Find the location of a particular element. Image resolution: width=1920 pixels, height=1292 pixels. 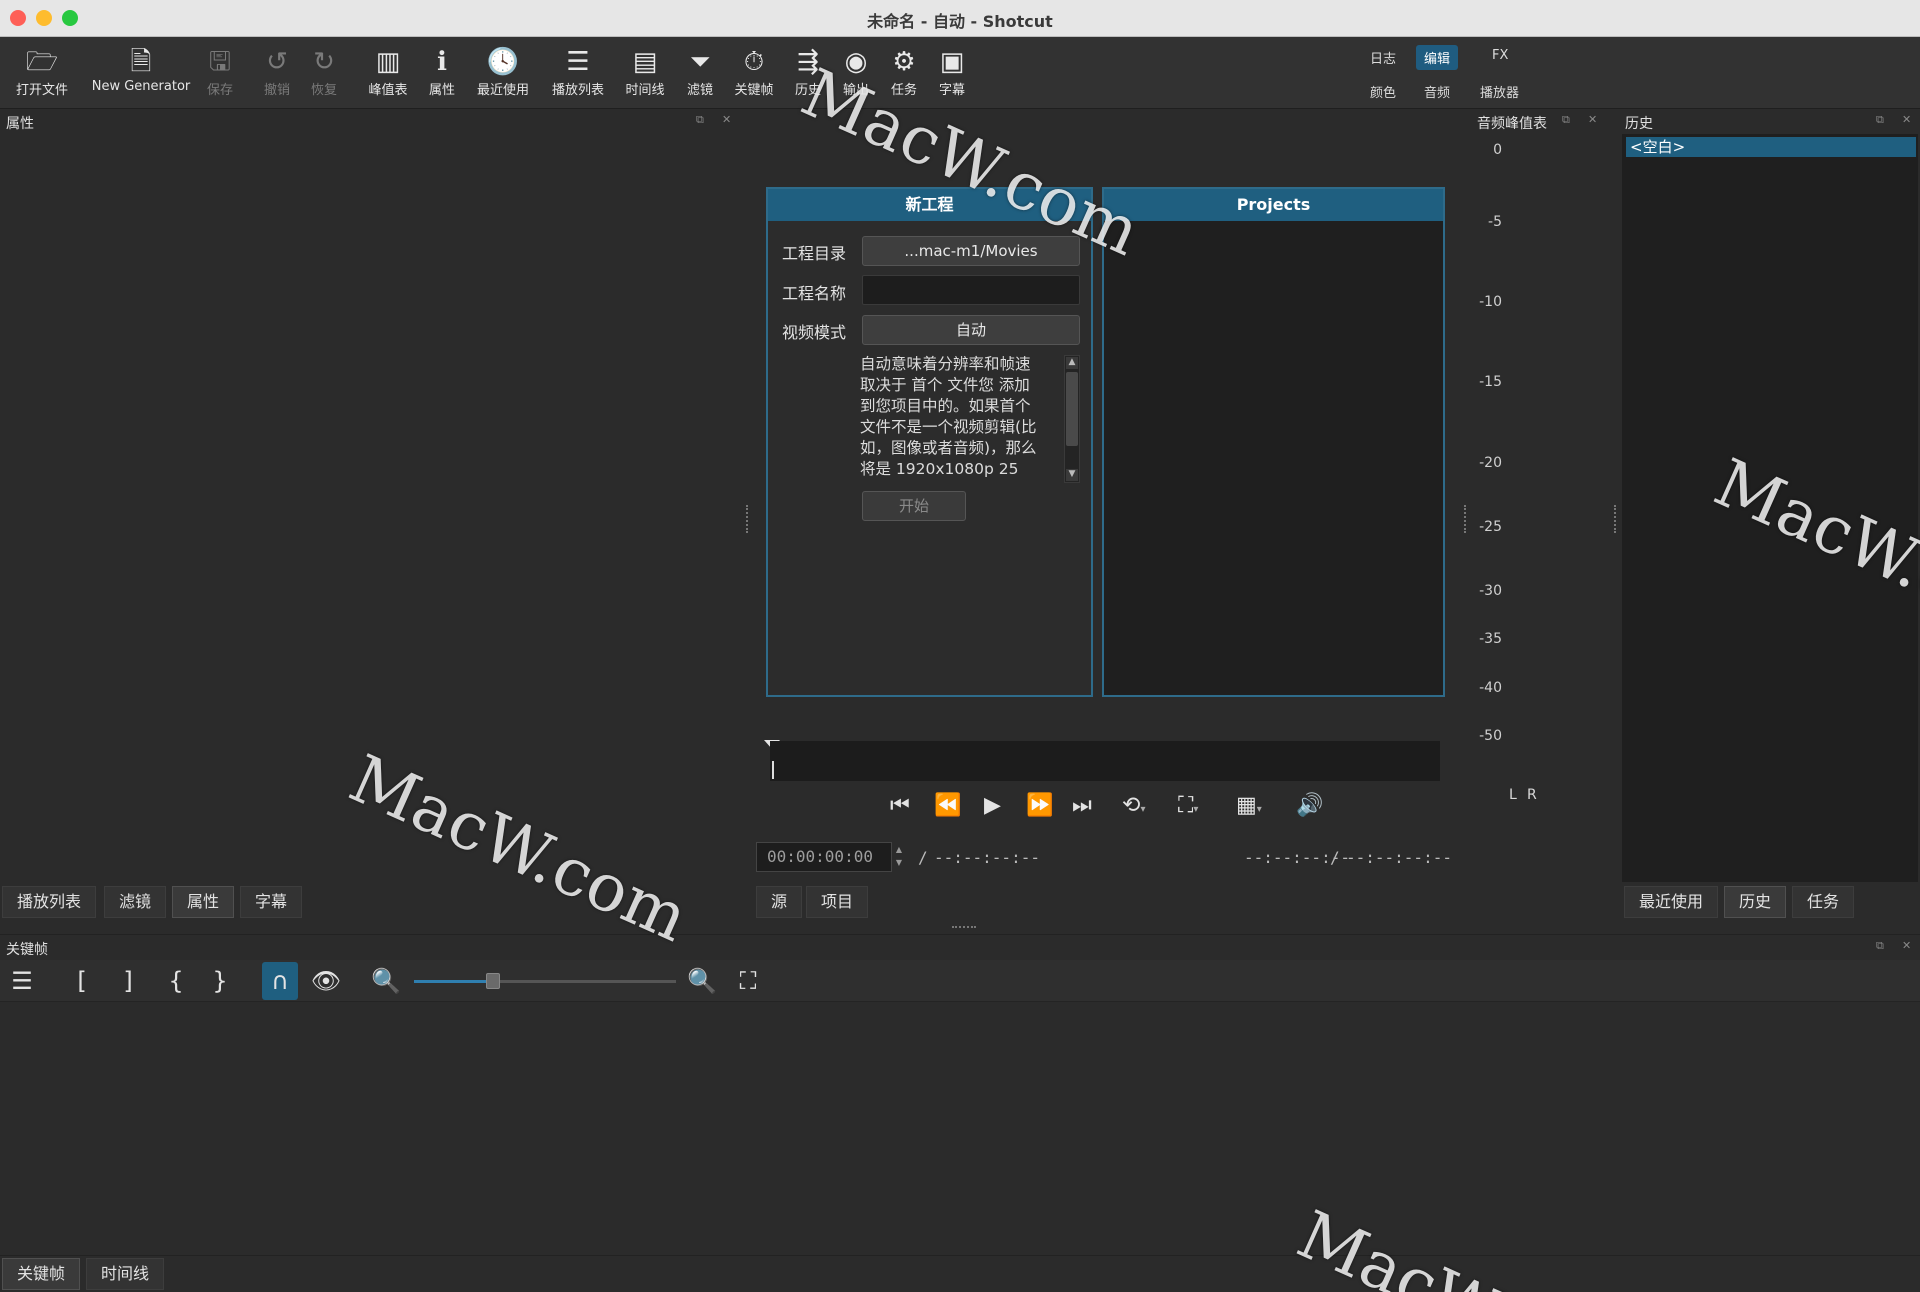

save-button: 🖫 保存 is located at coordinates (220, 75).